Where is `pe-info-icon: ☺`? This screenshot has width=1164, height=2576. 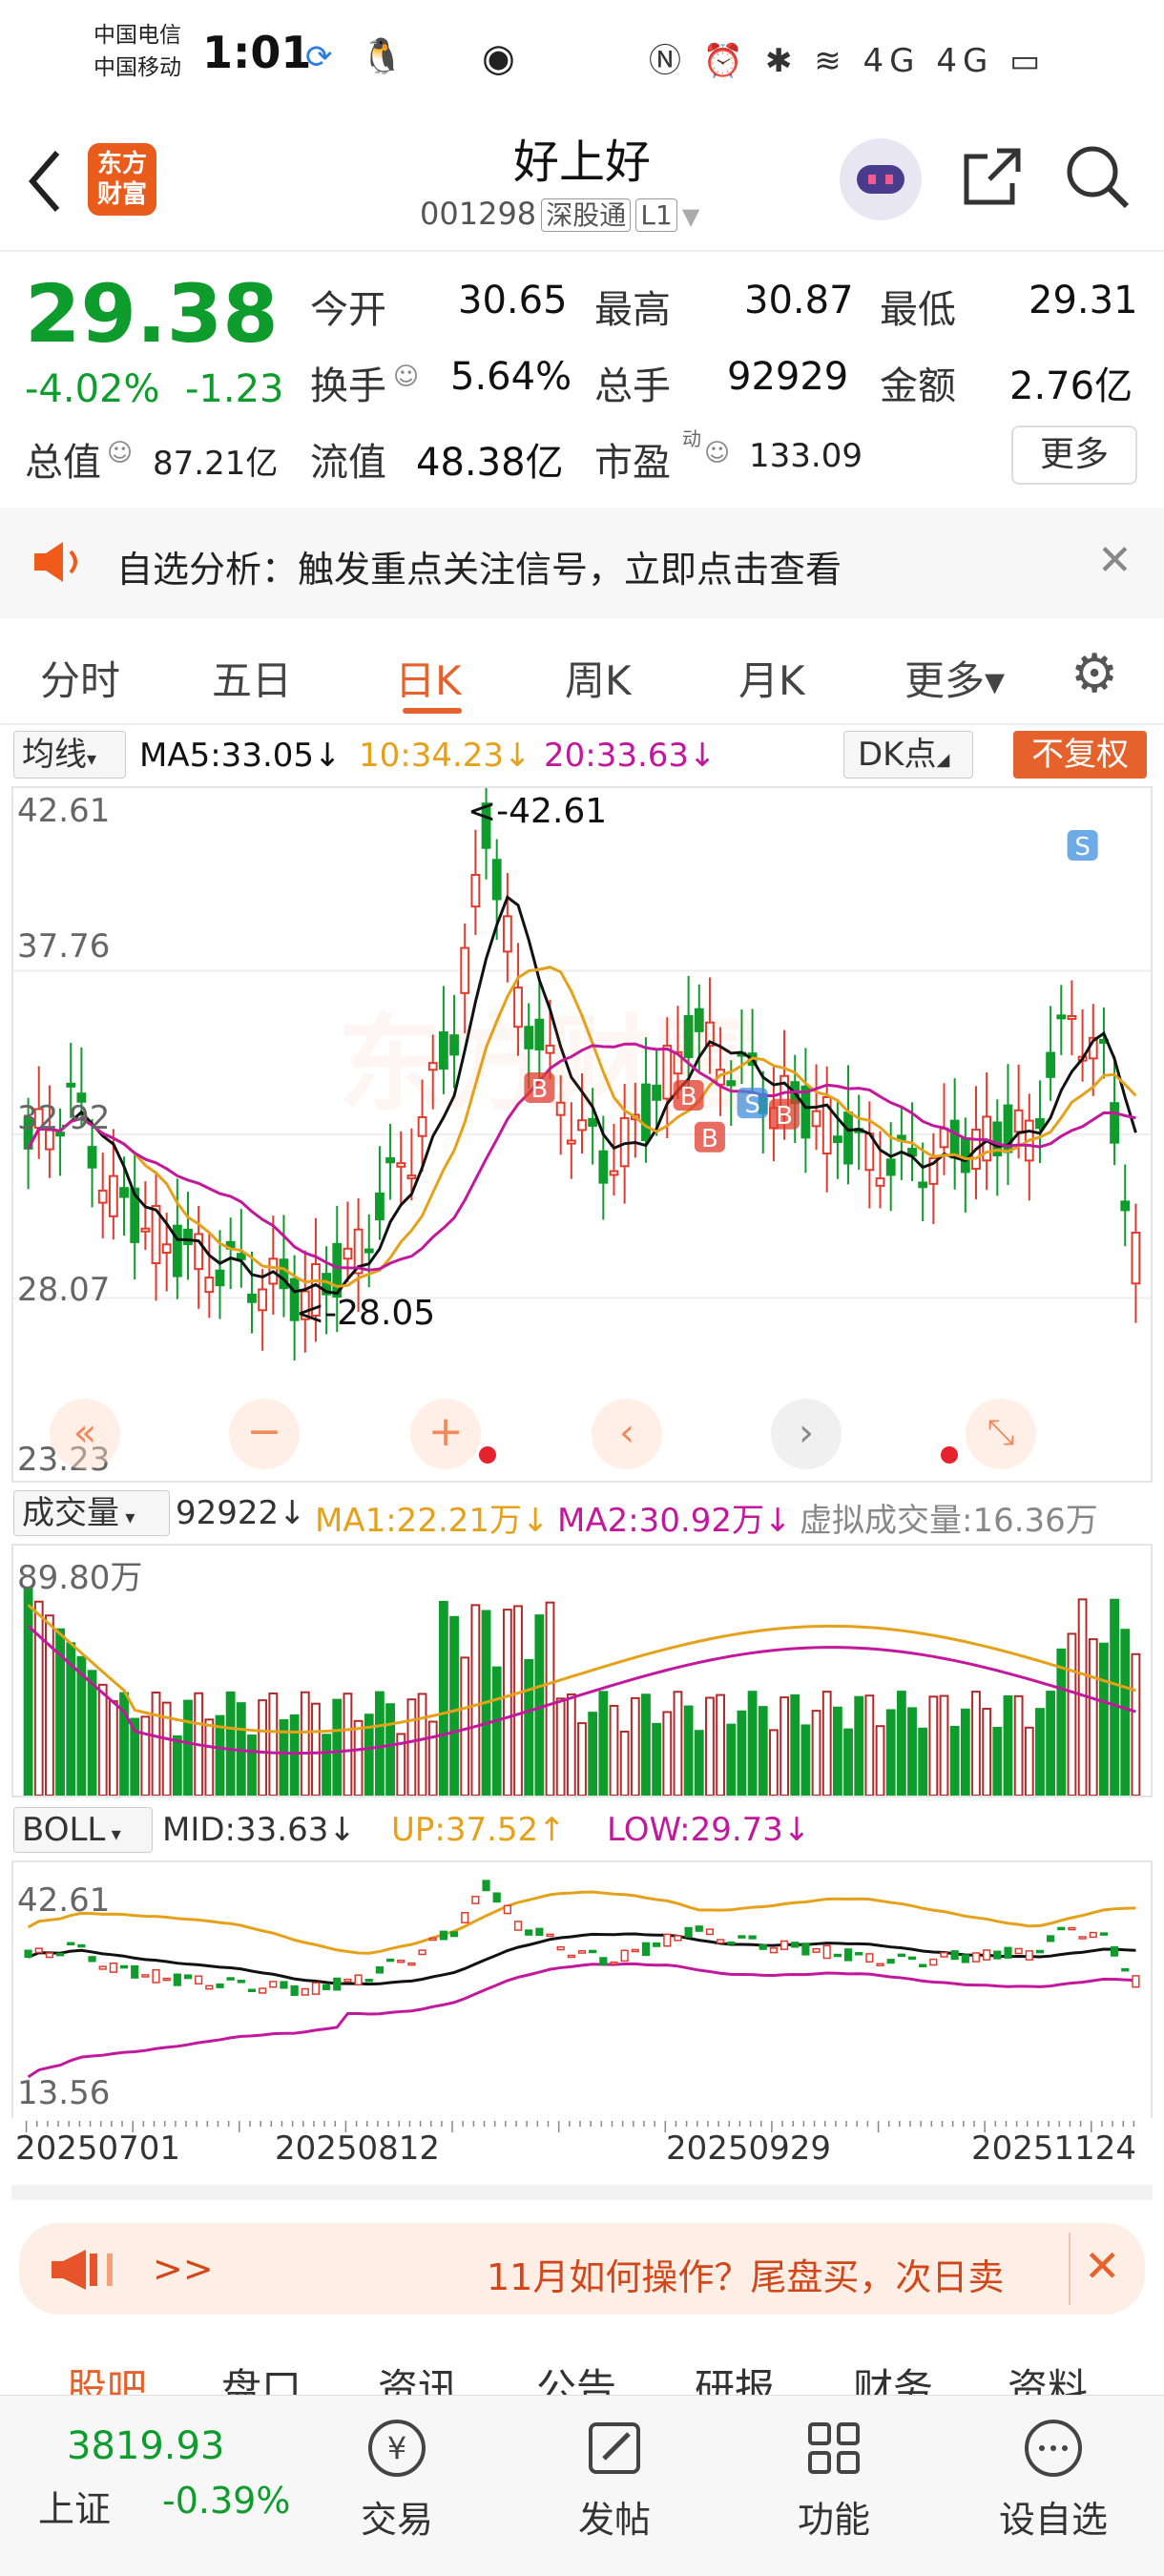
pe-info-icon: ☺ is located at coordinates (717, 453).